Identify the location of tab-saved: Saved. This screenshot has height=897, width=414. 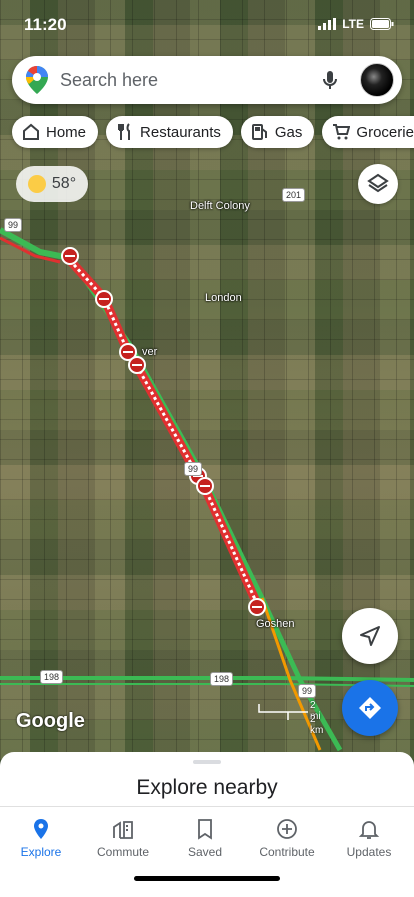
(205, 838).